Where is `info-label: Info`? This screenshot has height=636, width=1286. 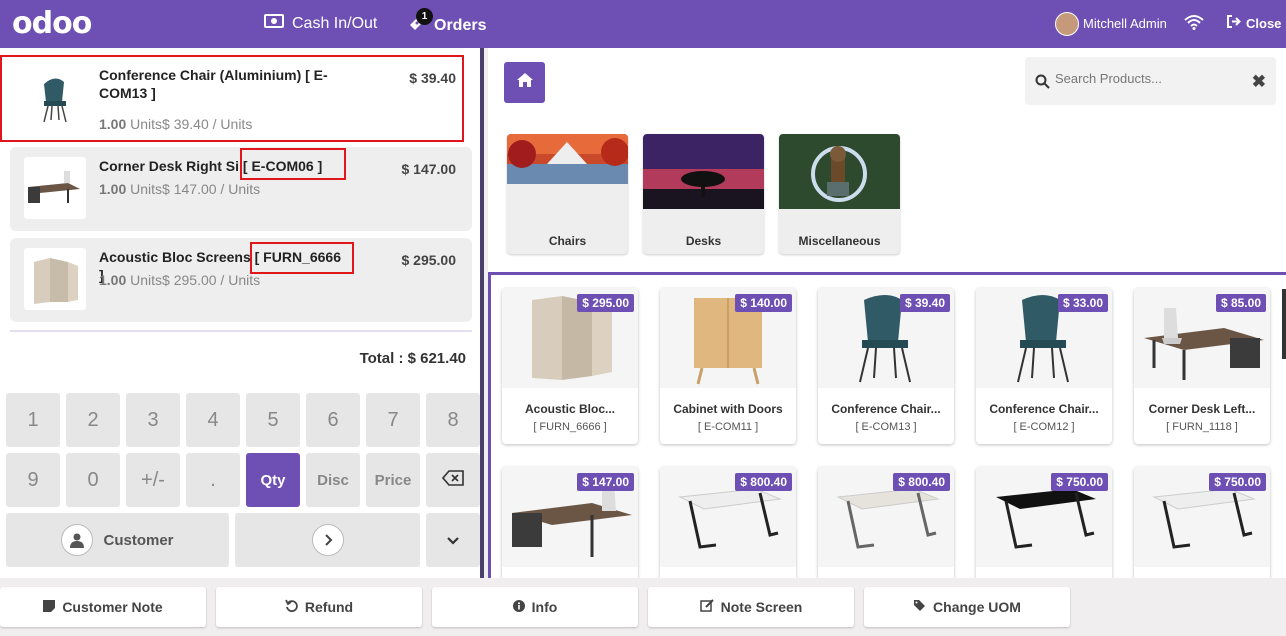 info-label: Info is located at coordinates (544, 607).